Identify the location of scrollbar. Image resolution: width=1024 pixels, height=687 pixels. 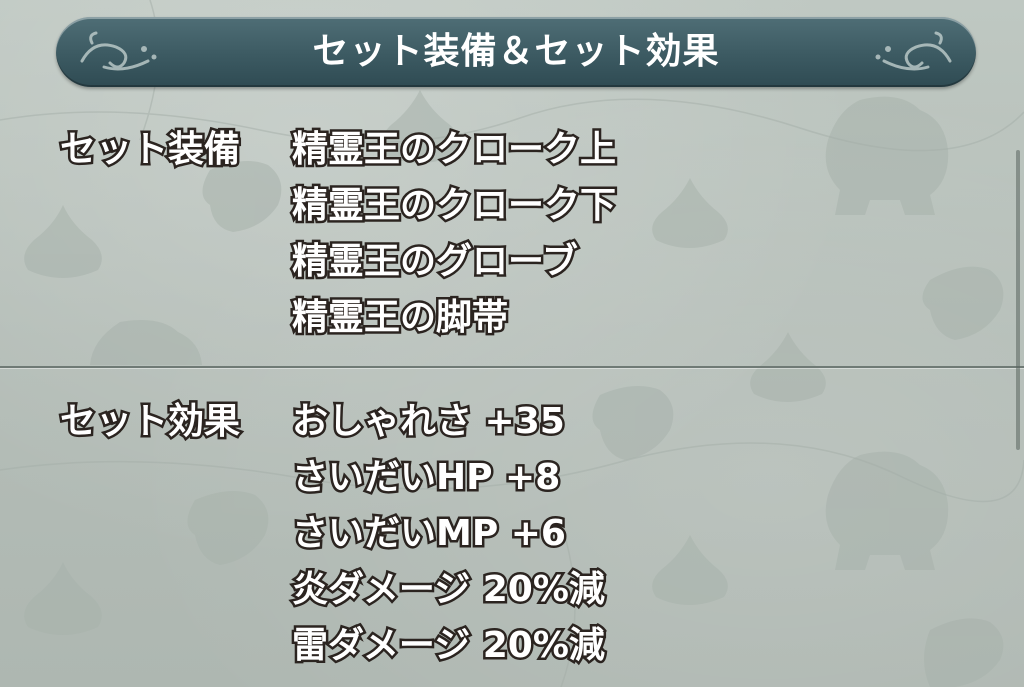
(1018, 300).